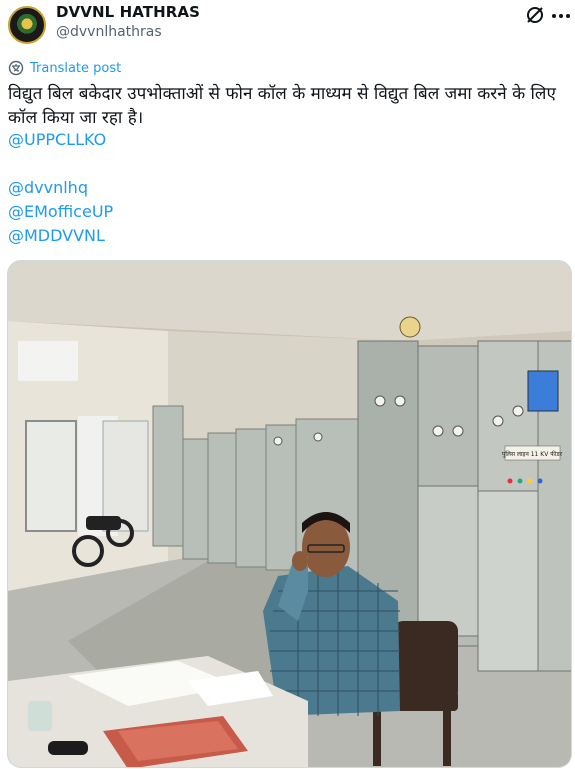 The width and height of the screenshot is (575, 769). What do you see at coordinates (57, 140) in the screenshot?
I see `mention-link: @UPPCLLKO` at bounding box center [57, 140].